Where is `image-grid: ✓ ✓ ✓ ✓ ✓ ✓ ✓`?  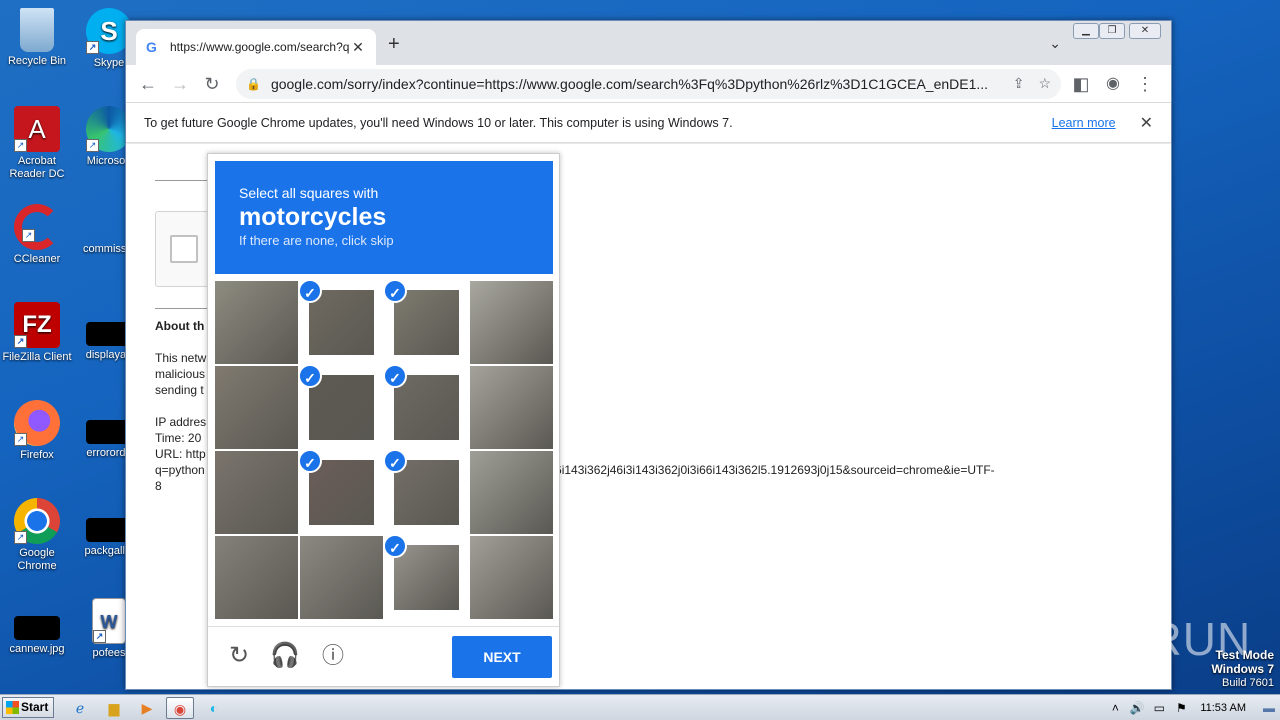
image-grid: ✓ ✓ ✓ ✓ ✓ ✓ ✓ is located at coordinates (384, 450).